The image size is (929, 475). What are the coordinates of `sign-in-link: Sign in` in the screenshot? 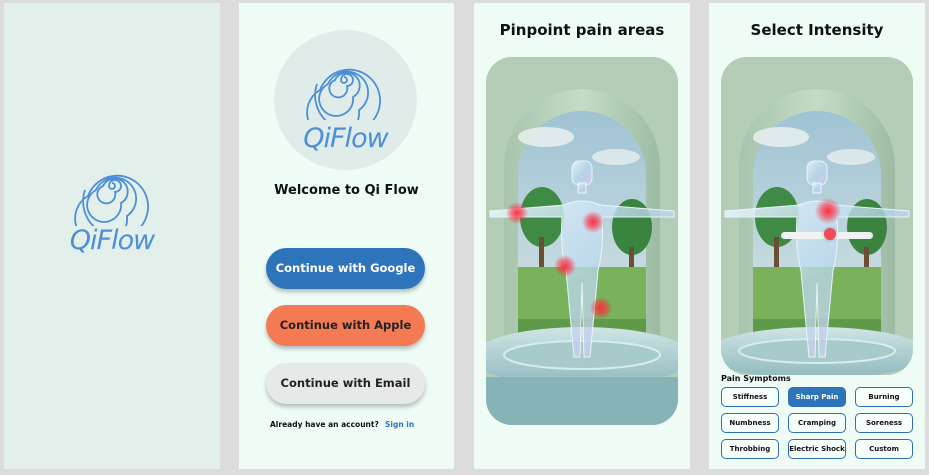 It's located at (399, 424).